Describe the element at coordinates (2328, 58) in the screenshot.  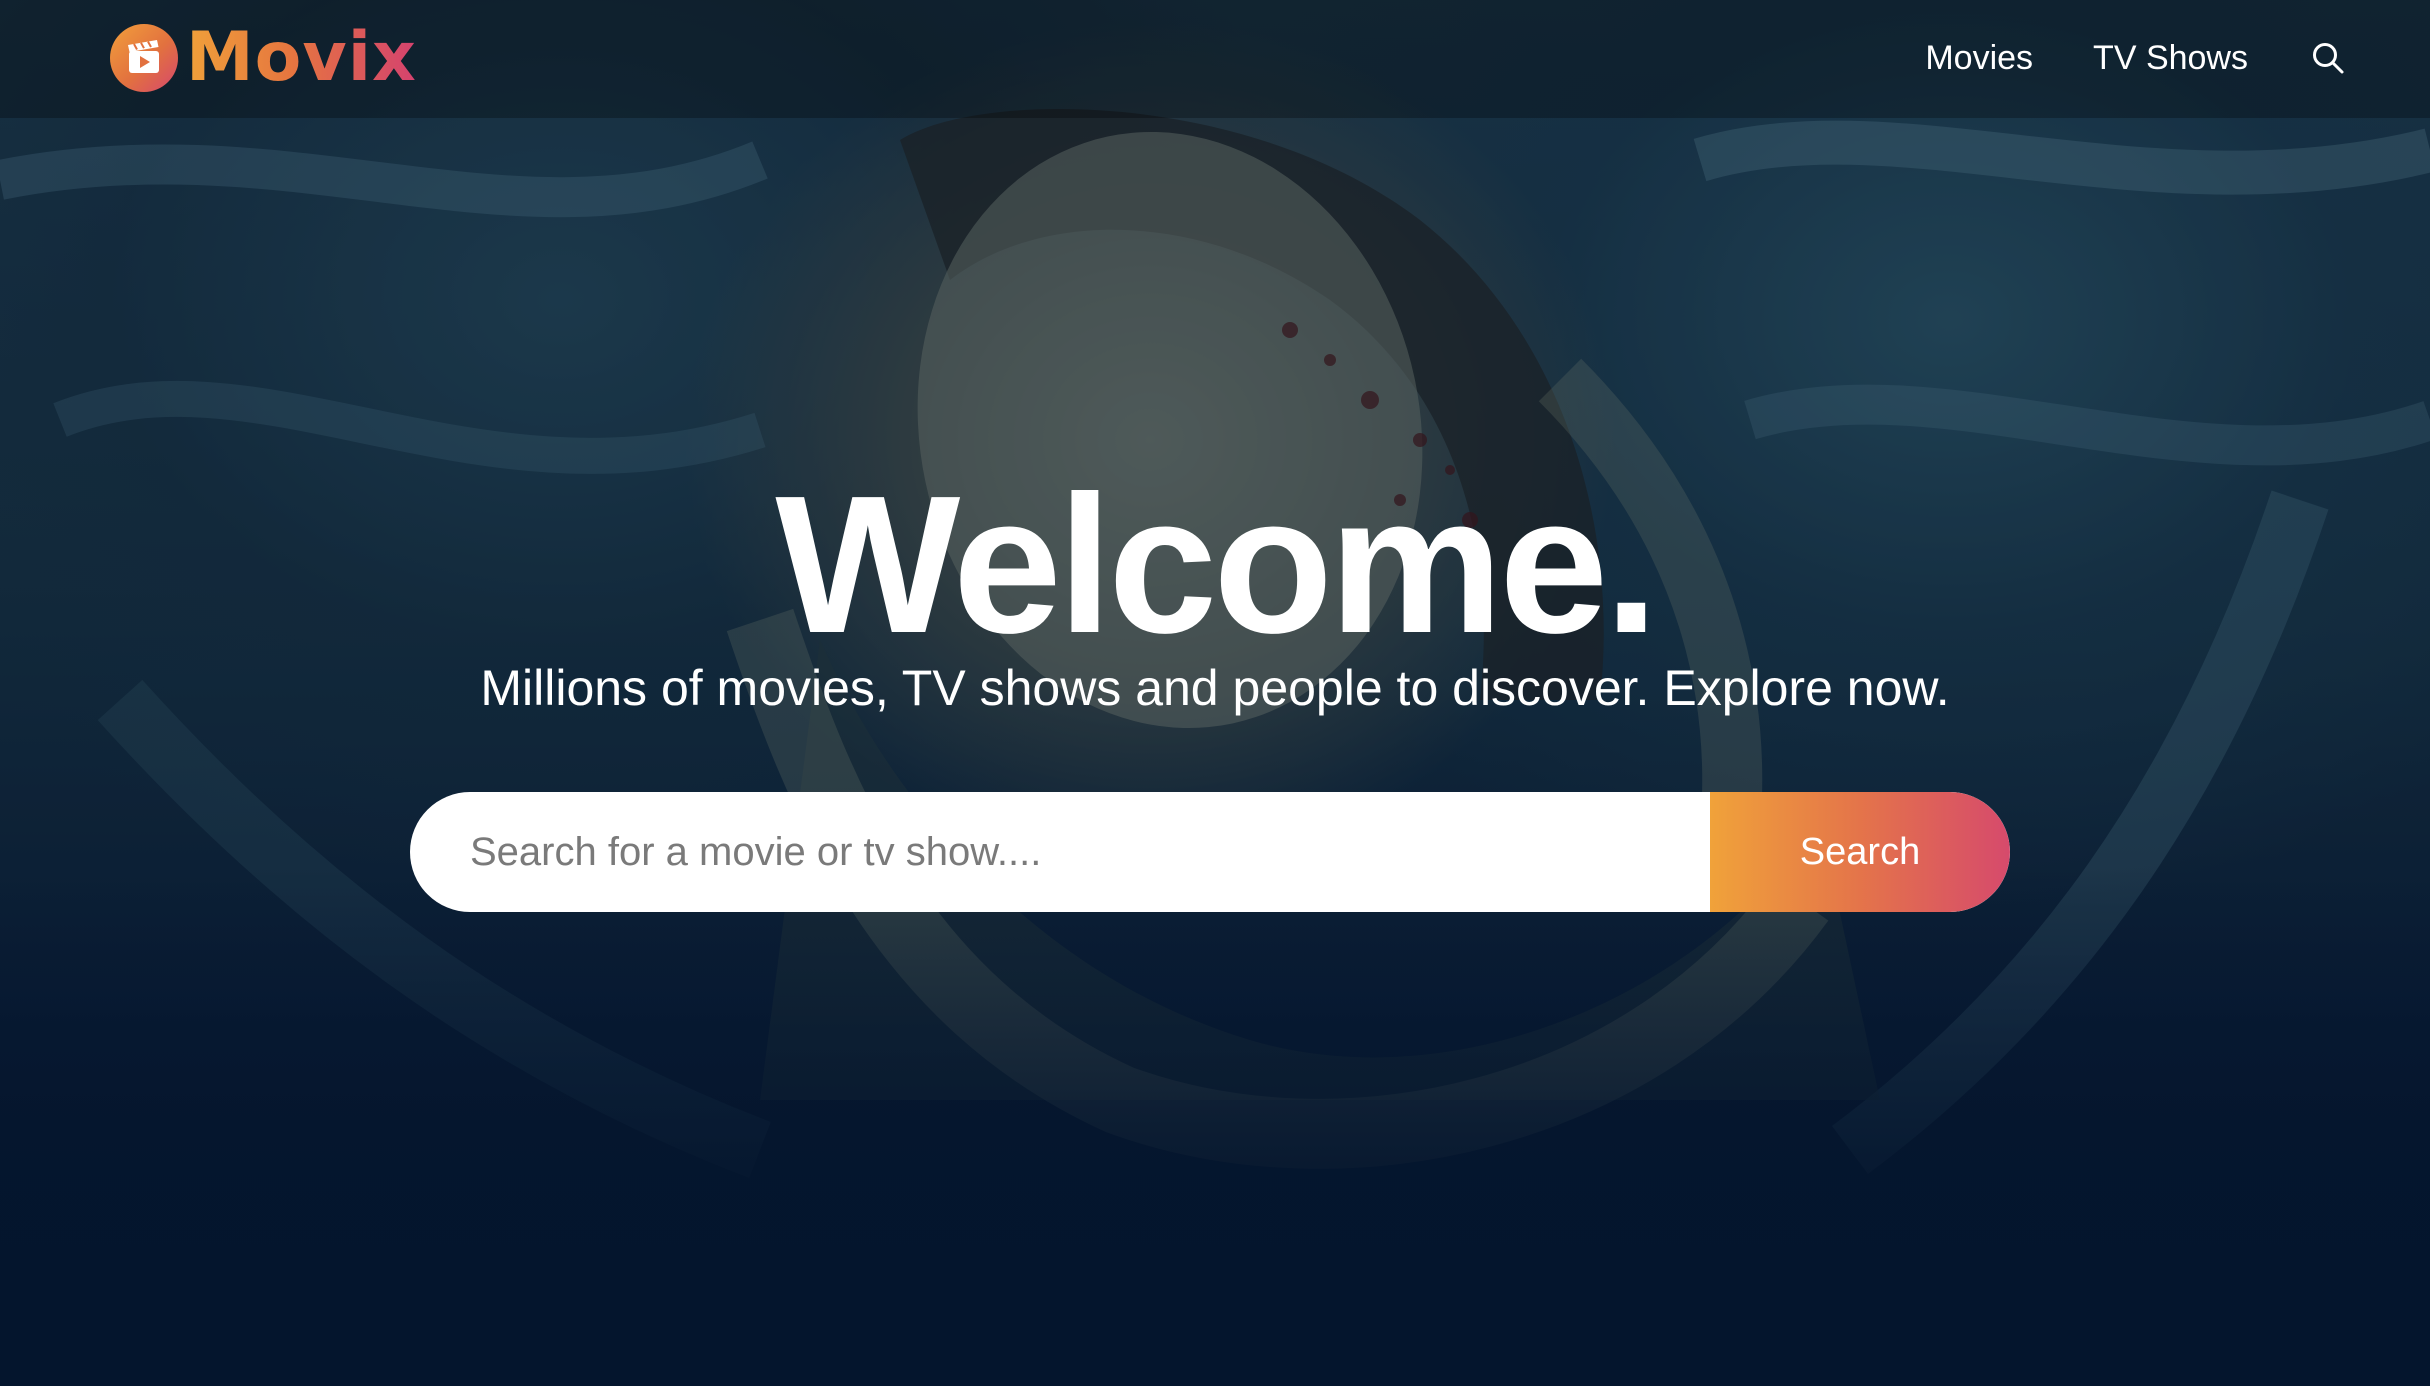
I see `search-icon` at that location.